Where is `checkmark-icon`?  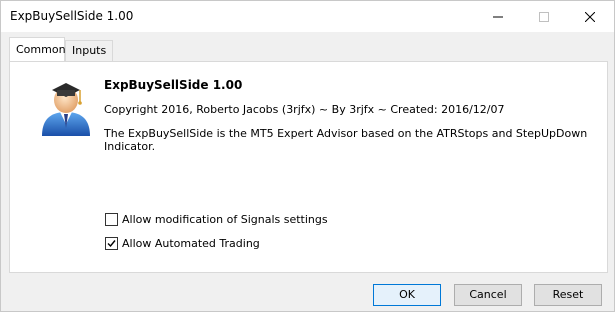 checkmark-icon is located at coordinates (111, 244).